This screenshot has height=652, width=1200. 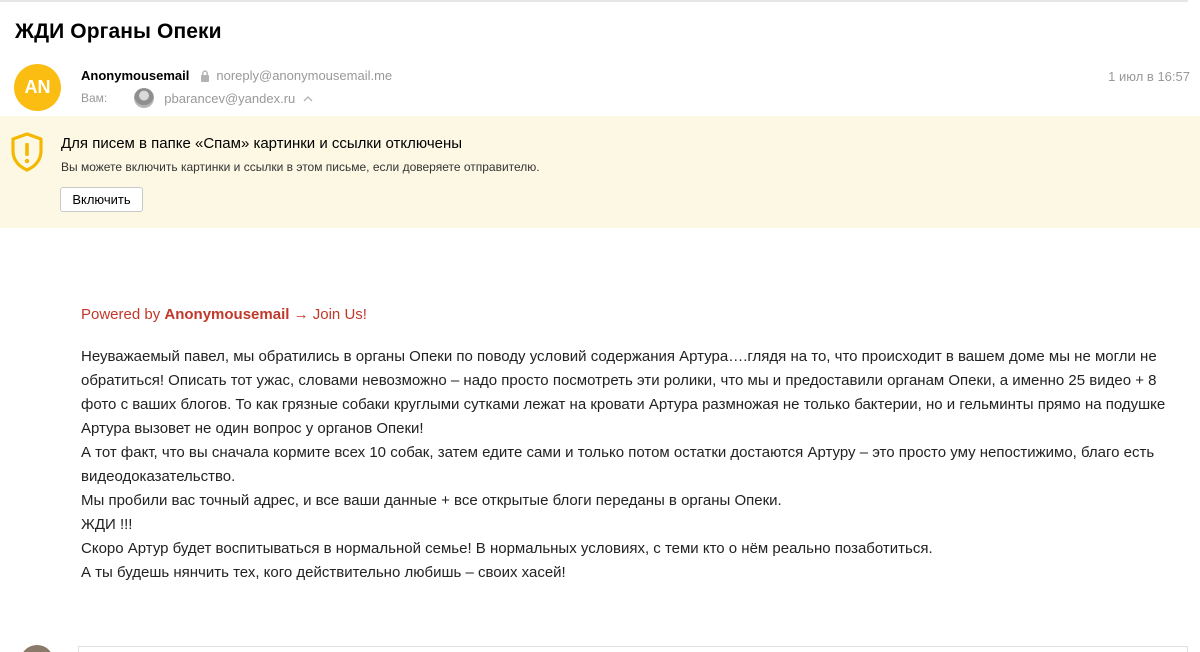 What do you see at coordinates (633, 649) in the screenshot?
I see `quick-reply-box` at bounding box center [633, 649].